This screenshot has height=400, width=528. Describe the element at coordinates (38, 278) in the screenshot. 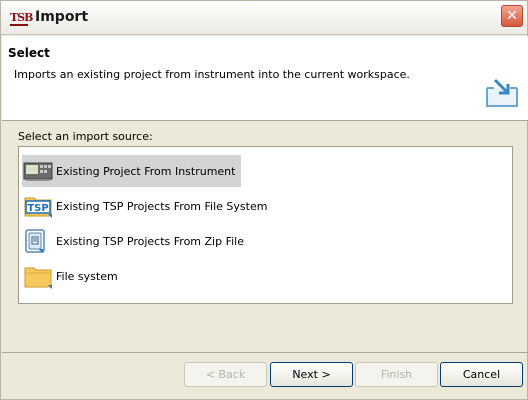

I see `folder-icon` at that location.